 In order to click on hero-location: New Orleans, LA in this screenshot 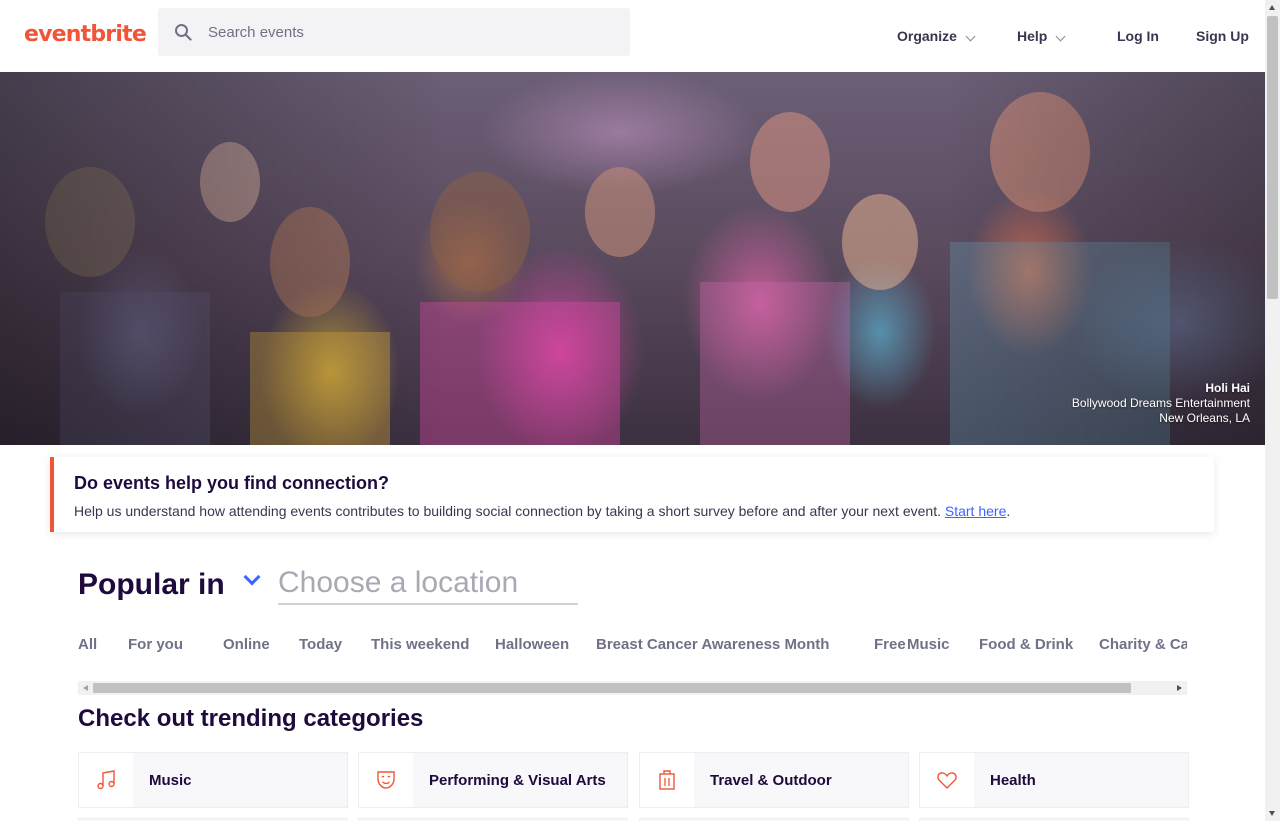, I will do `click(1204, 418)`.